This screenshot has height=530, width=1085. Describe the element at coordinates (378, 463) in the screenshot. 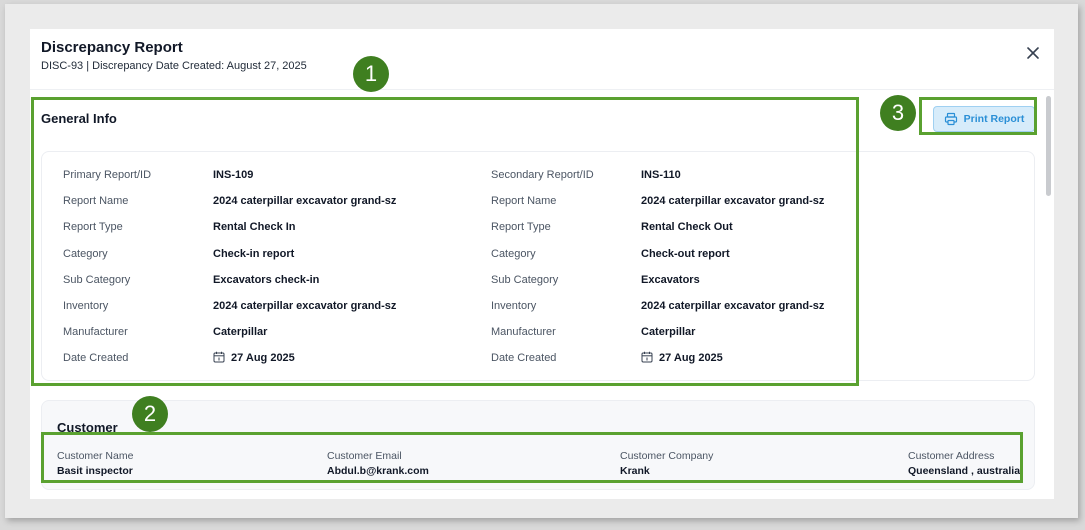

I see `customer-email-field: Customer Email Abdul.b@krank.com` at that location.